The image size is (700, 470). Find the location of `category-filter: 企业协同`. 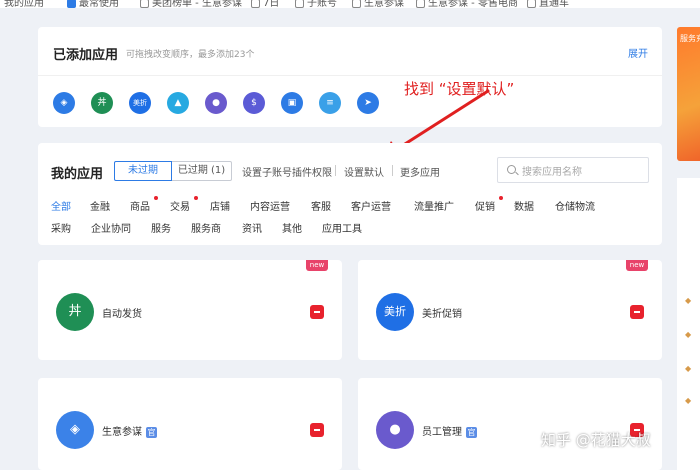

category-filter: 企业协同 is located at coordinates (111, 227).